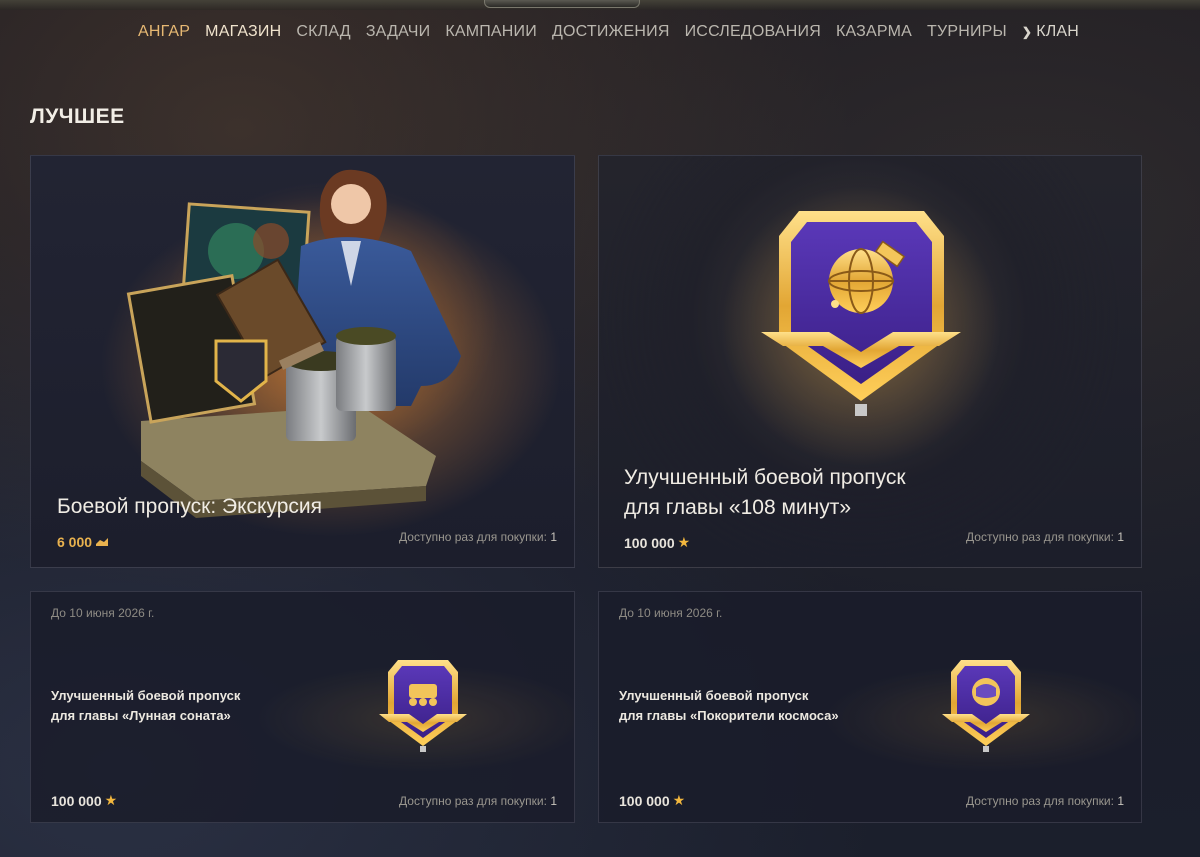 Image resolution: width=1200 pixels, height=857 pixels. I want to click on nav-item-depot: СКЛАД, so click(323, 32).